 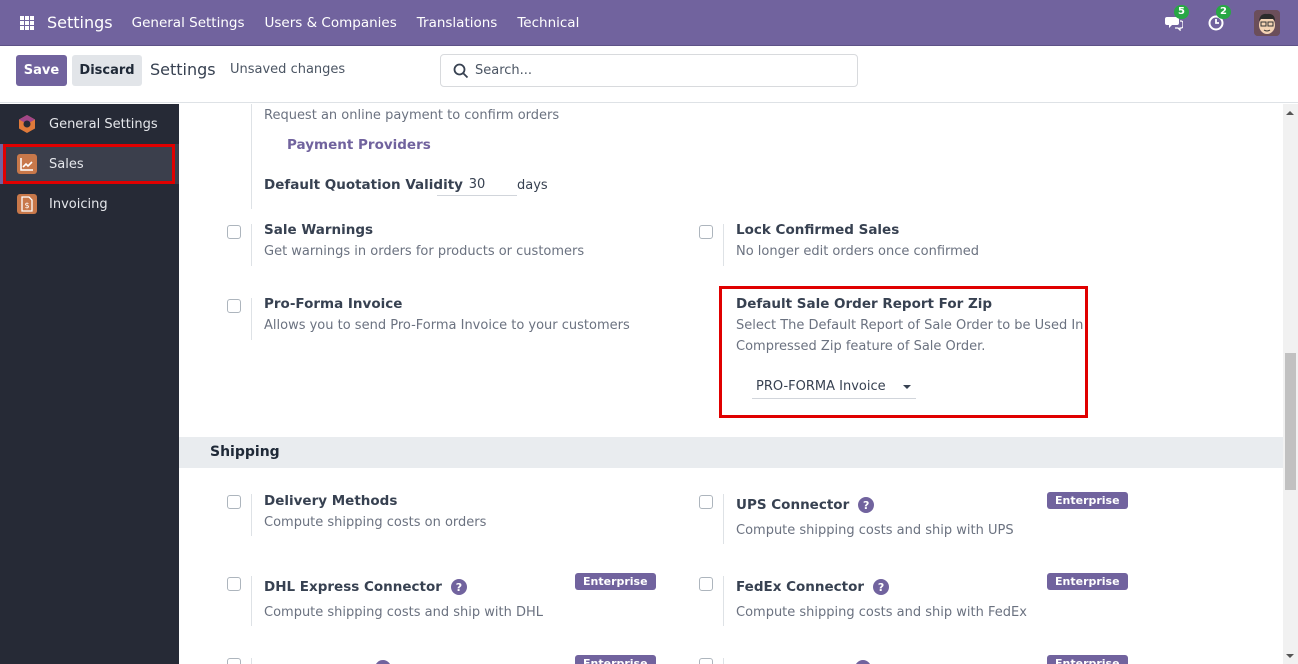 I want to click on sale-warnings-title: Sale Warnings, so click(x=319, y=230).